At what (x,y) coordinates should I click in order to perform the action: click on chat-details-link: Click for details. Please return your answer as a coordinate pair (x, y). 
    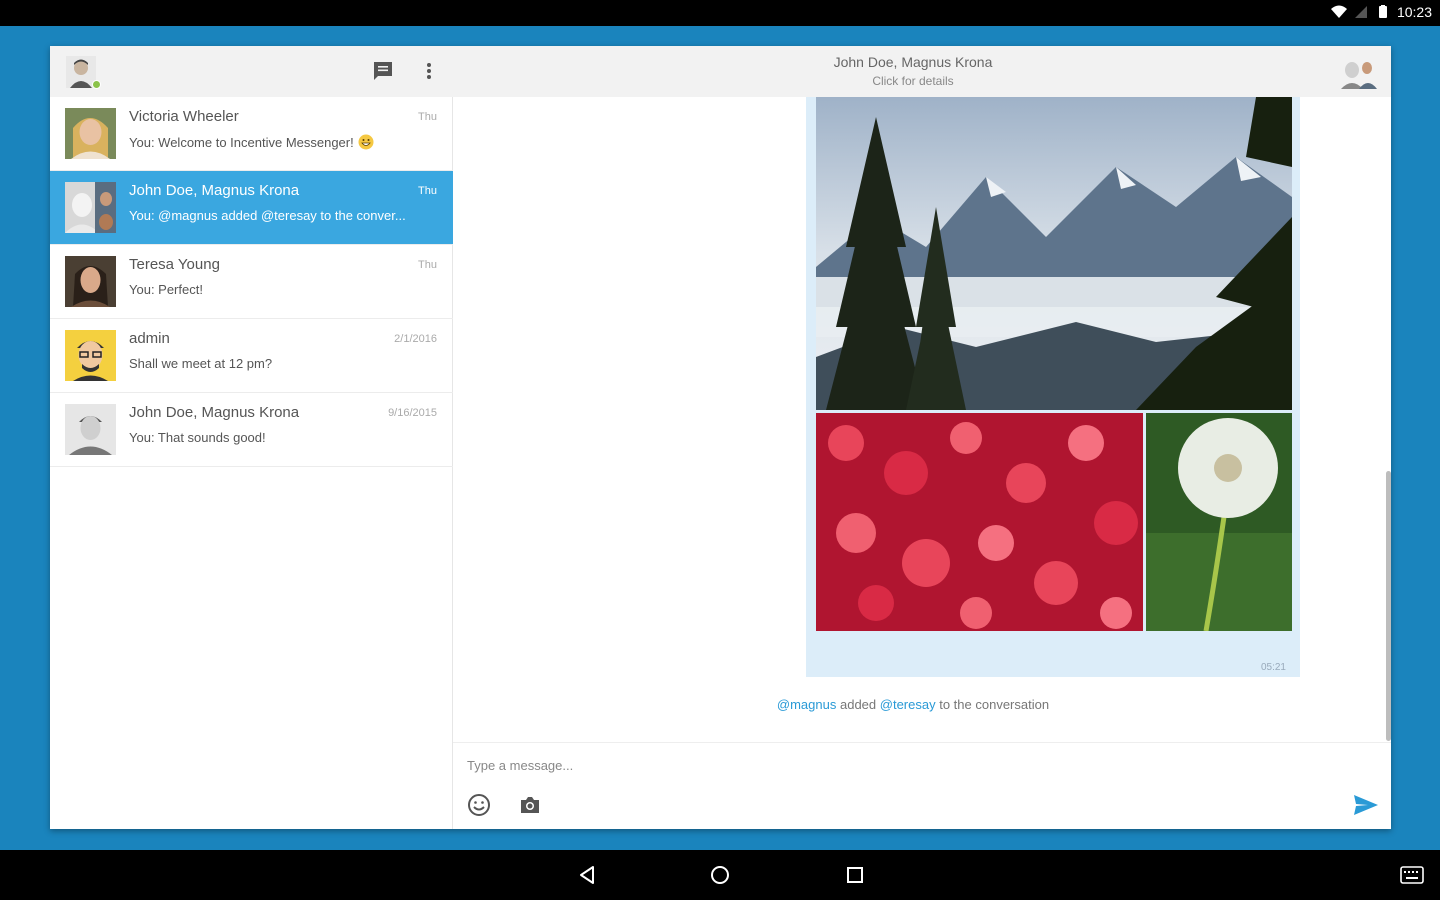
    Looking at the image, I should click on (913, 81).